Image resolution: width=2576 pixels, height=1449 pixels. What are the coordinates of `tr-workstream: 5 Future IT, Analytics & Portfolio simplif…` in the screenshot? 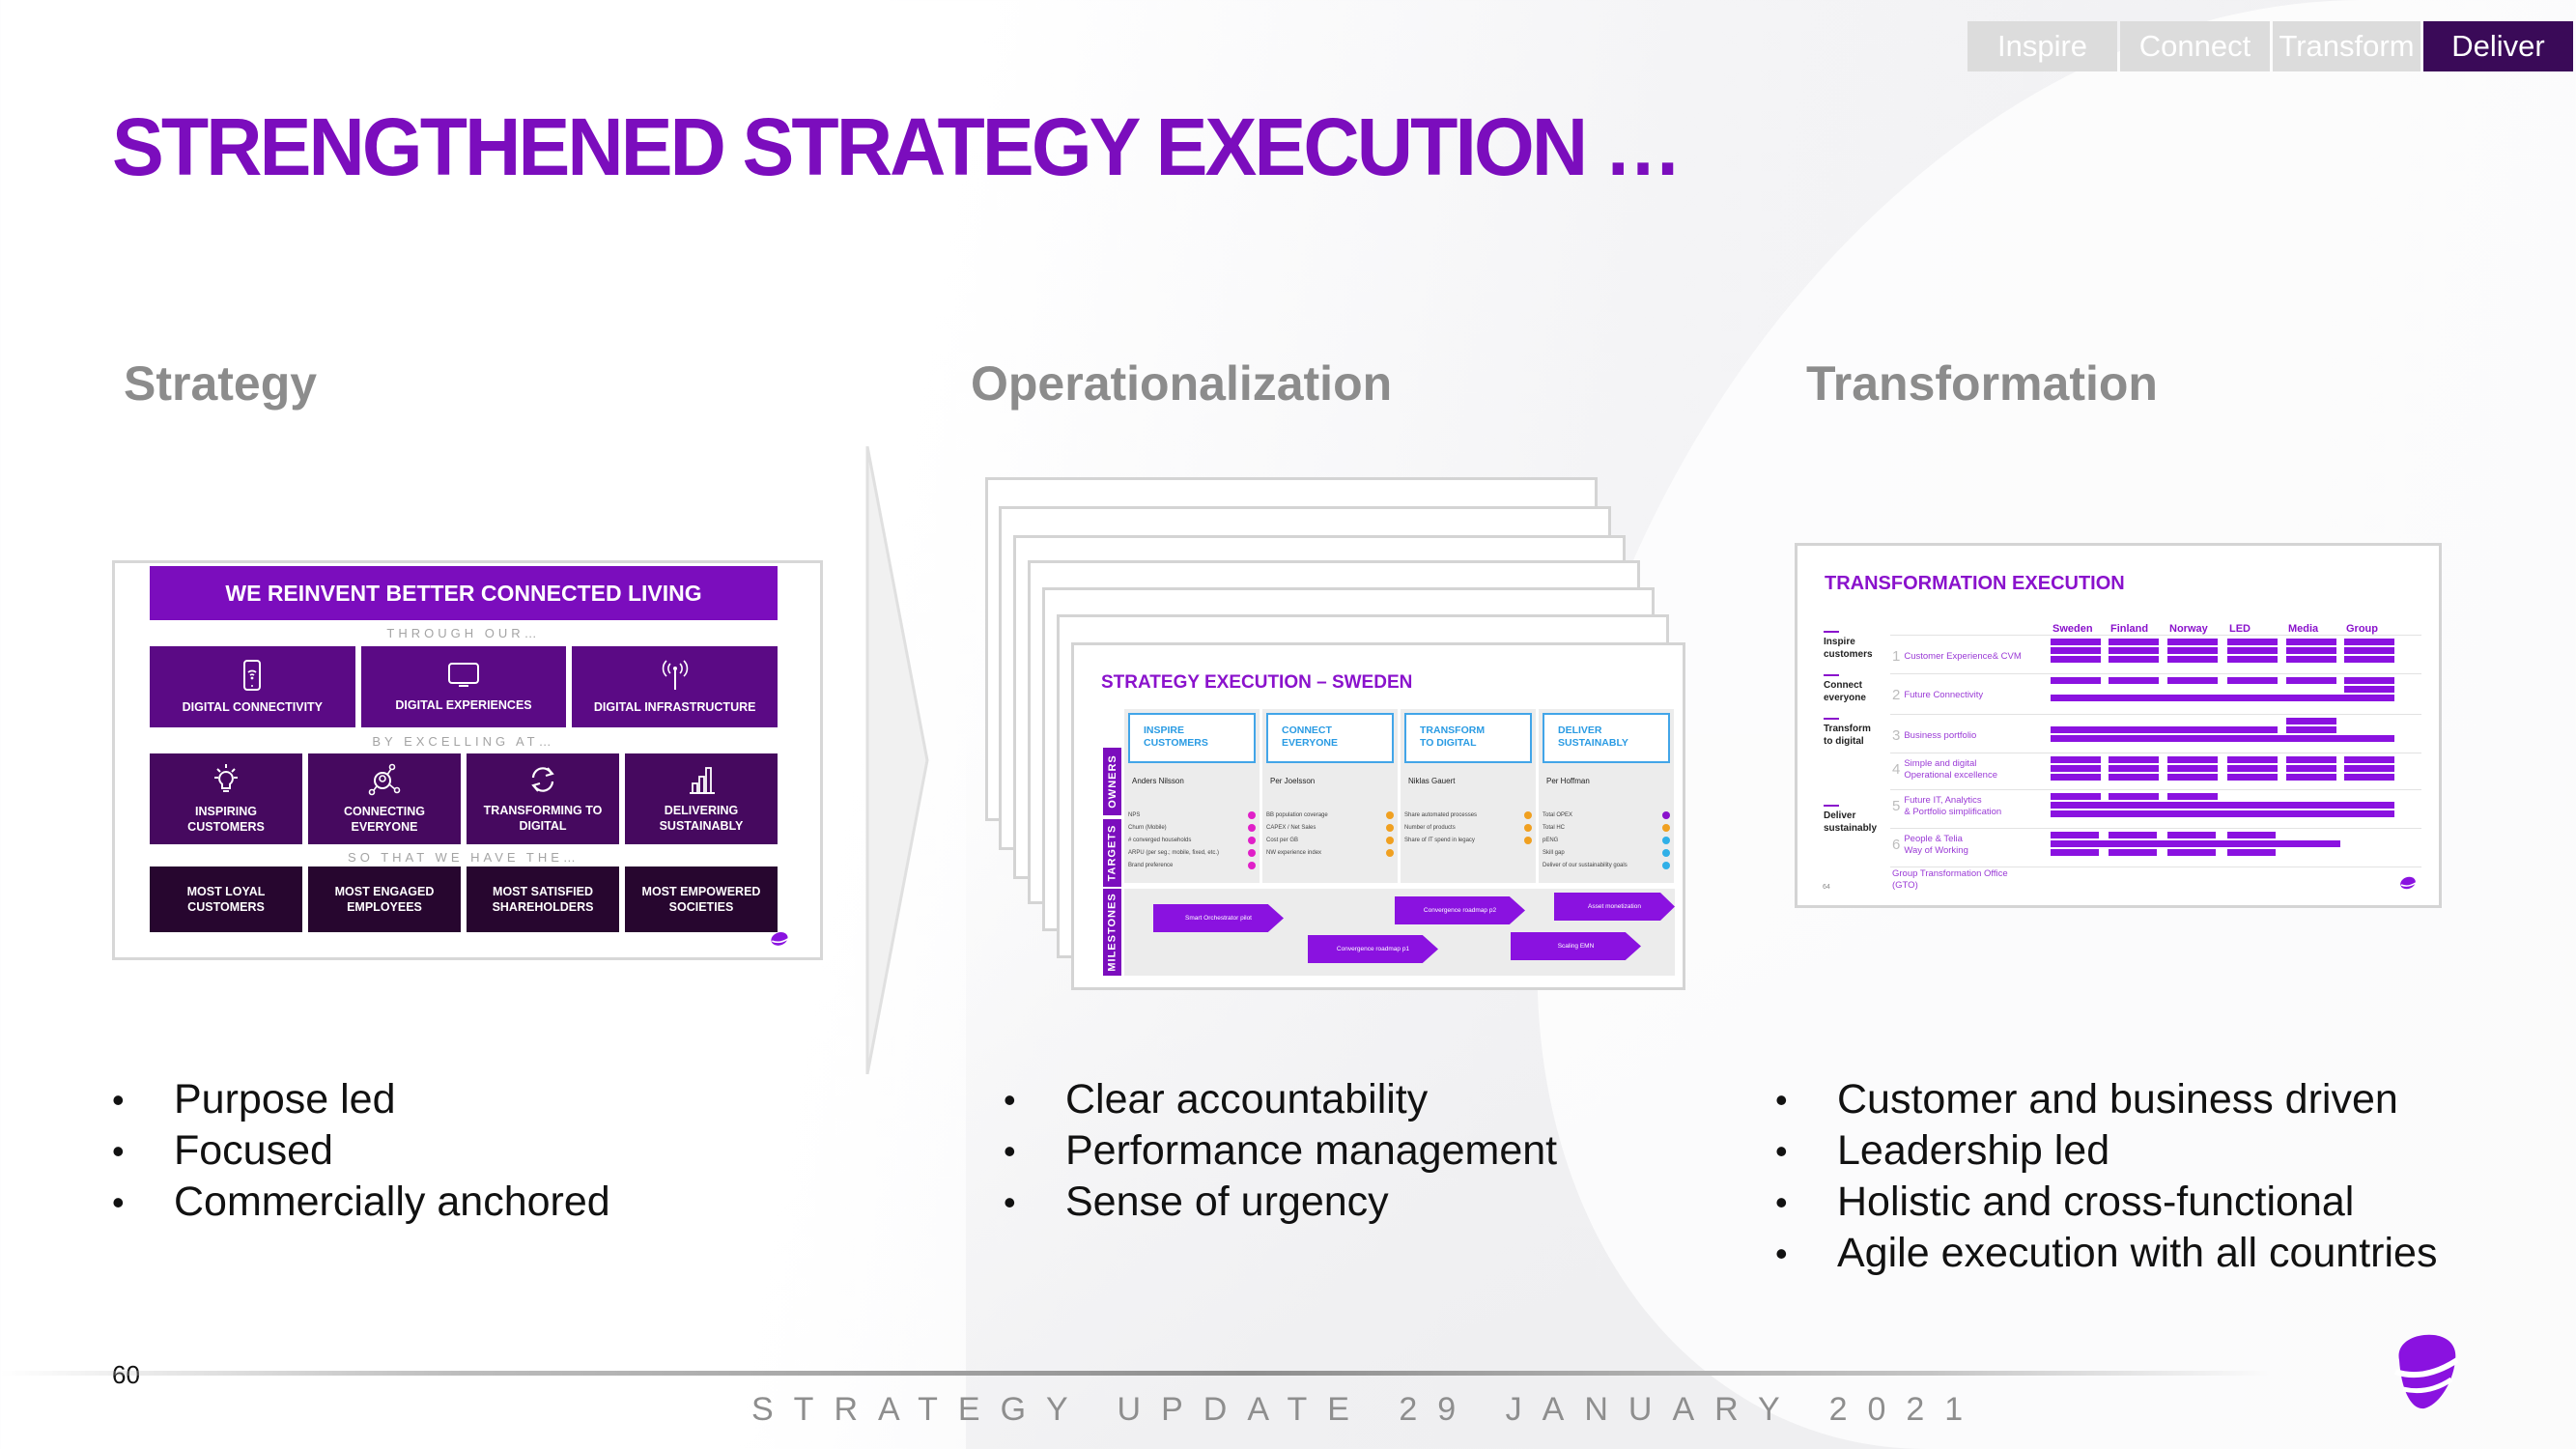 It's located at (1946, 806).